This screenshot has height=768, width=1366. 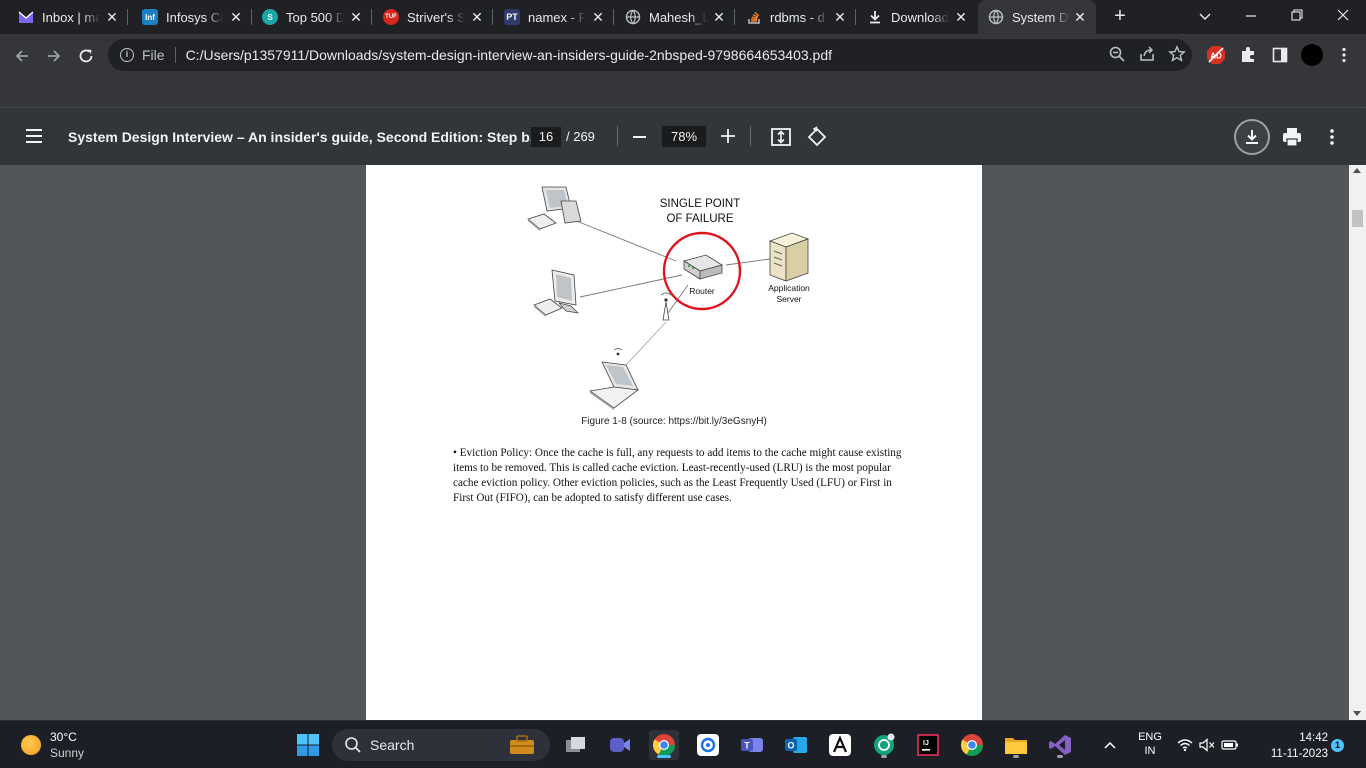 I want to click on info-icon: i, so click(x=127, y=55).